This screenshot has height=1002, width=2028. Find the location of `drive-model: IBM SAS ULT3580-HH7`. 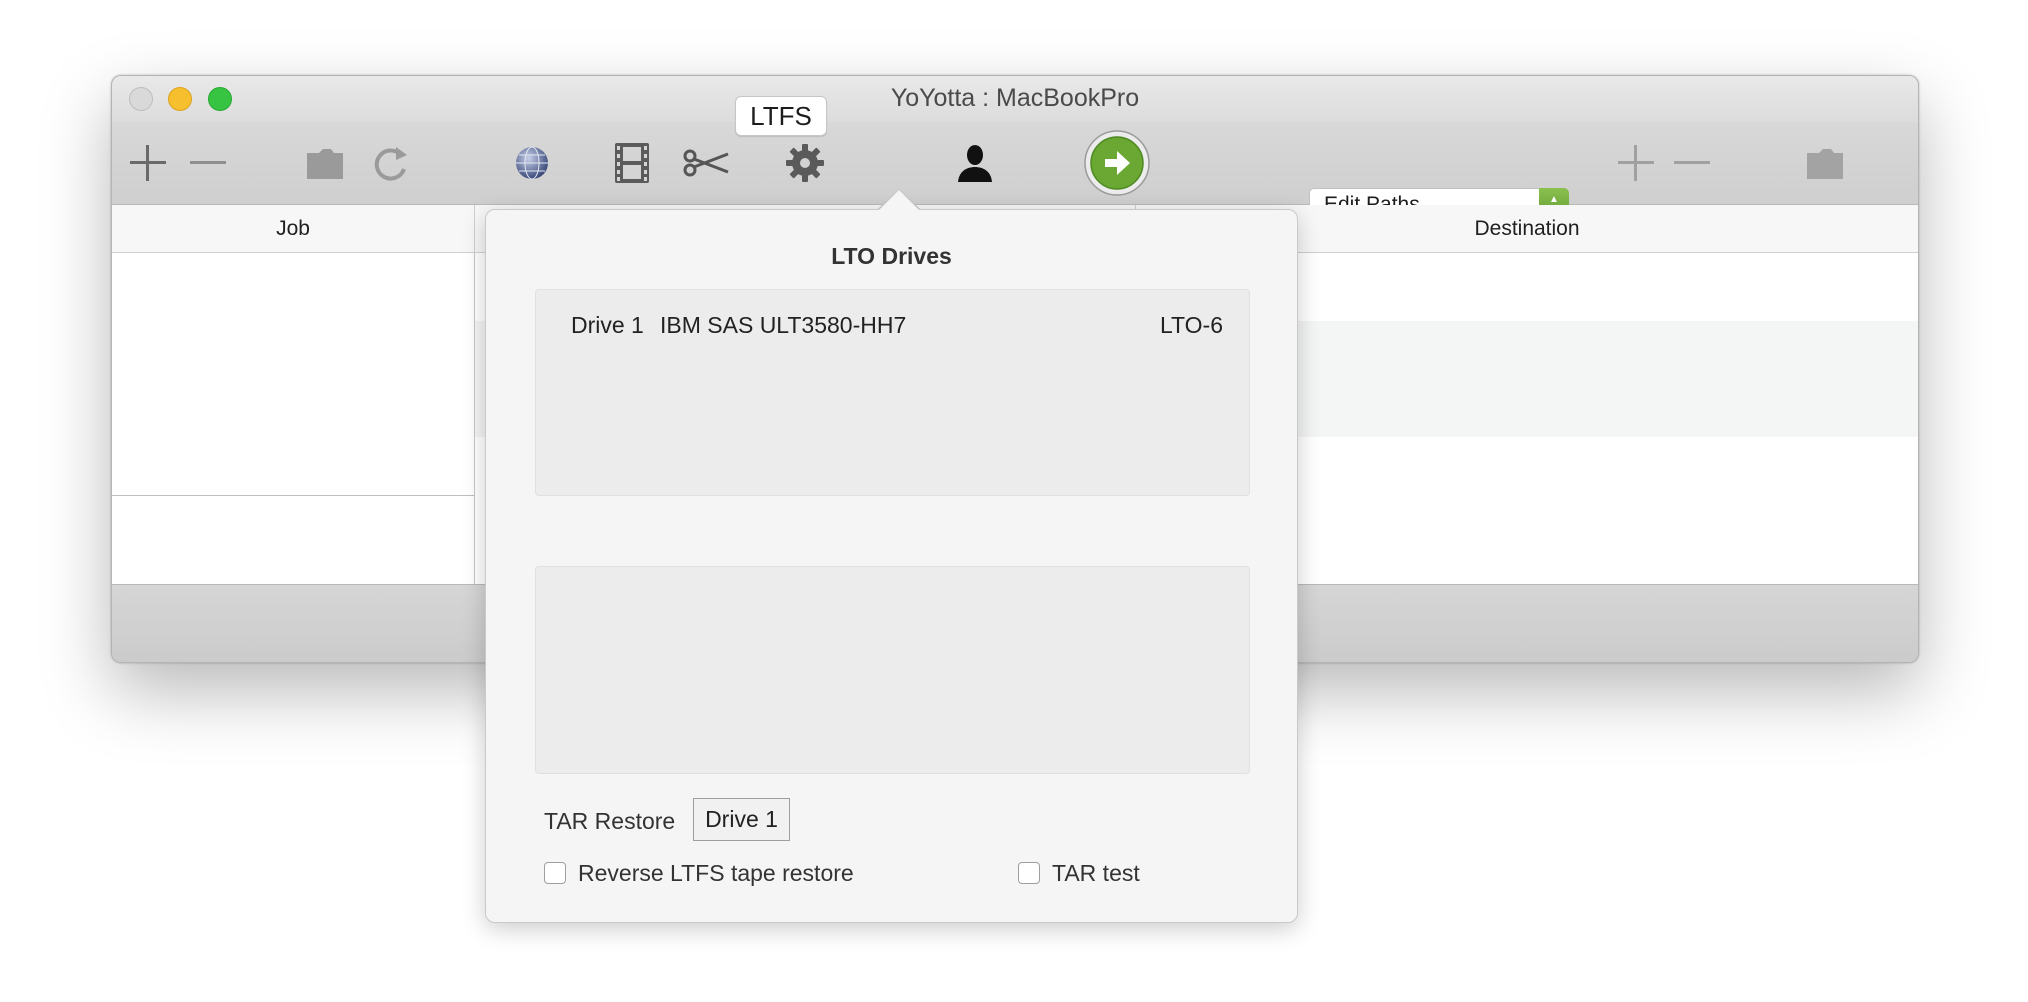

drive-model: IBM SAS ULT3580-HH7 is located at coordinates (783, 325).